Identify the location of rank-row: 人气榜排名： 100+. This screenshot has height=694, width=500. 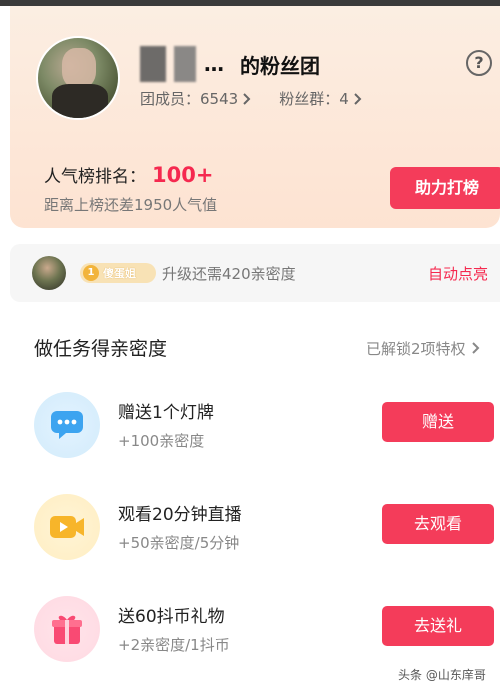
(128, 174).